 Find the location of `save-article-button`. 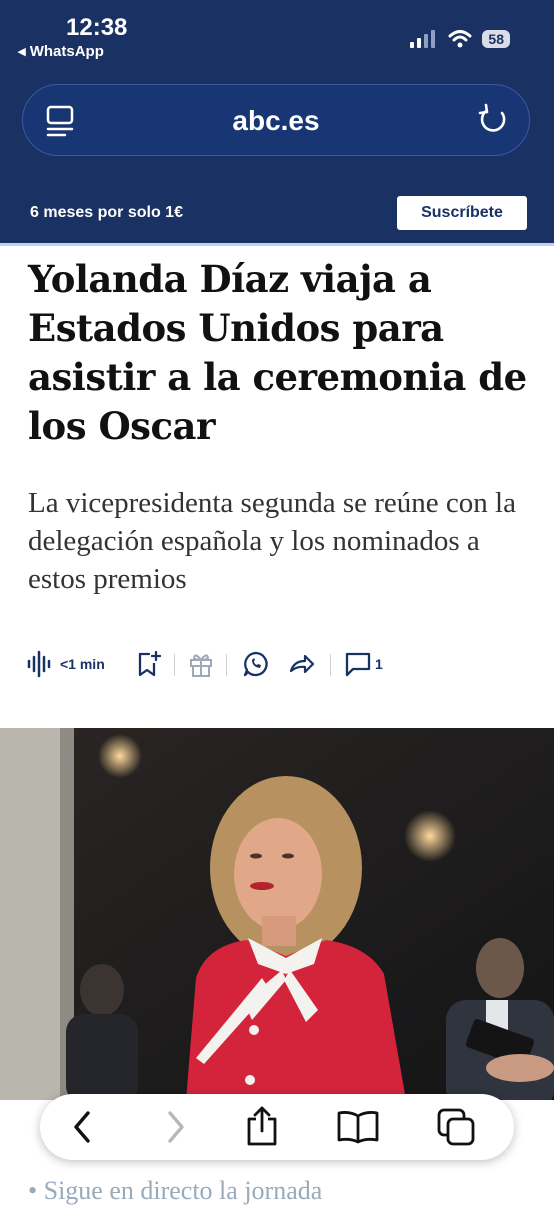

save-article-button is located at coordinates (149, 664).